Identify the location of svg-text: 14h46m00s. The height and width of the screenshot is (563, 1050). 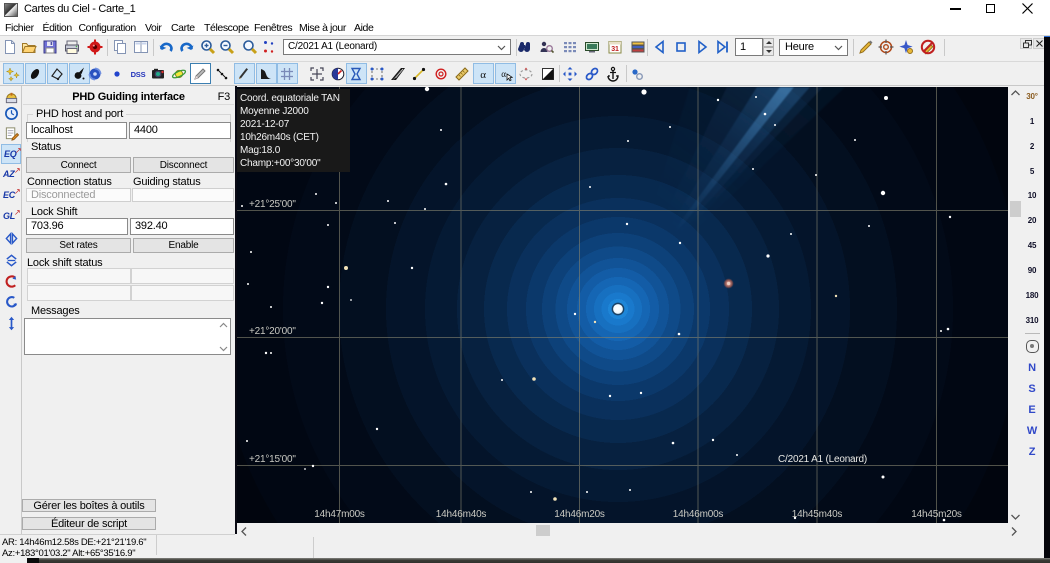
(698, 514).